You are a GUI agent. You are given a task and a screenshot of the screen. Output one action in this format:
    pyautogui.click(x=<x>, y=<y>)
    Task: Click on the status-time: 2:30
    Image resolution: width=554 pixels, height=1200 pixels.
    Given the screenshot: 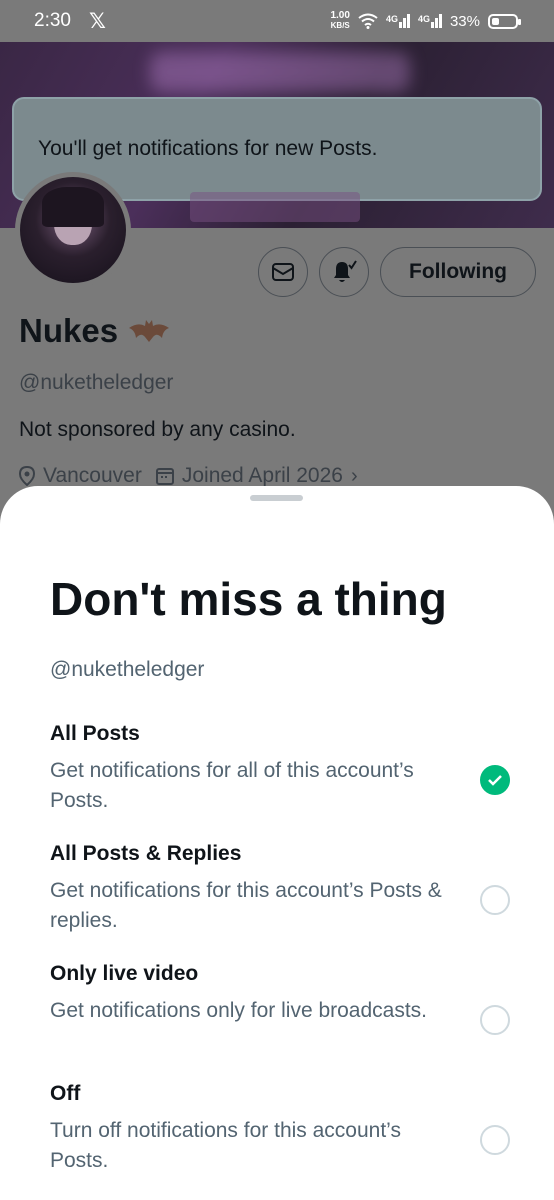 What is the action you would take?
    pyautogui.click(x=52, y=20)
    